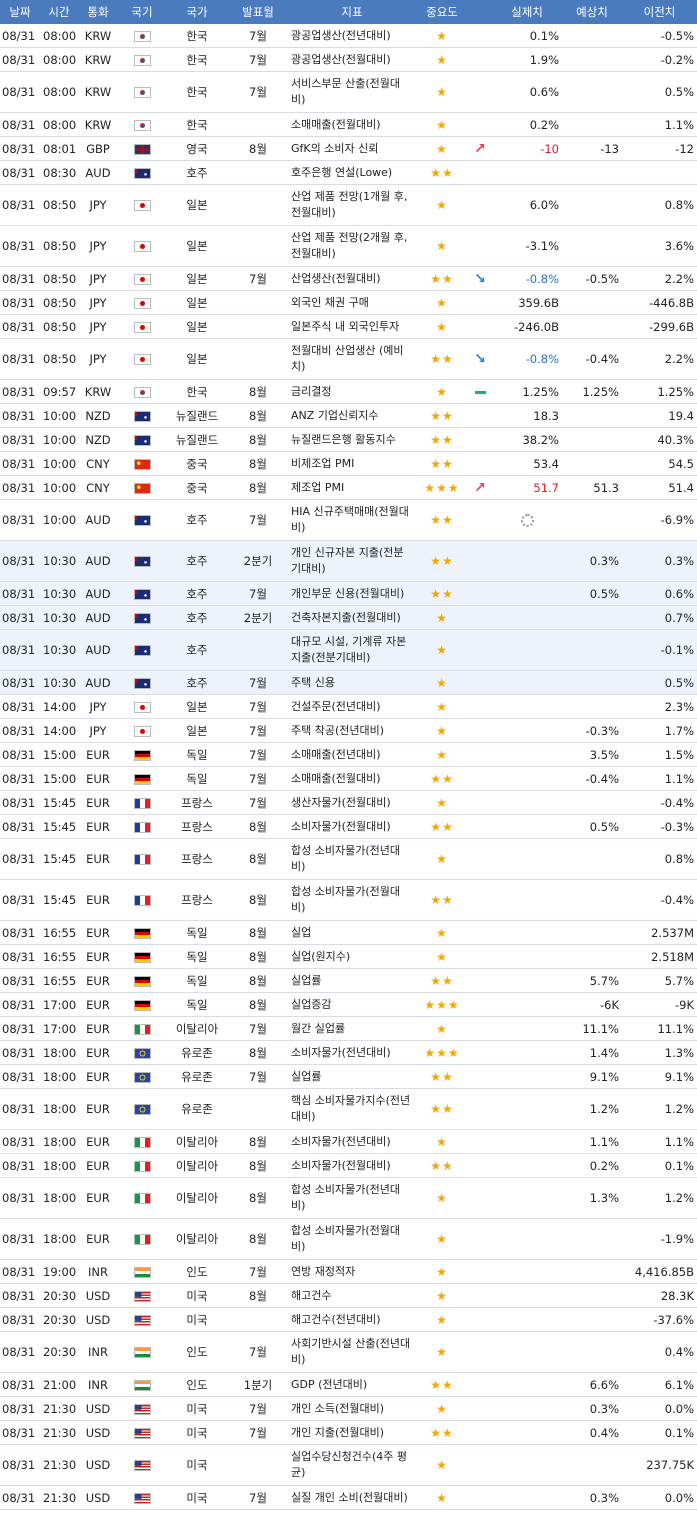  I want to click on table-row: 08/31 15:45 EUR 프랑스 8월 소비자물가(전월대비) ★★ 0.5% -0.3%, so click(348, 826).